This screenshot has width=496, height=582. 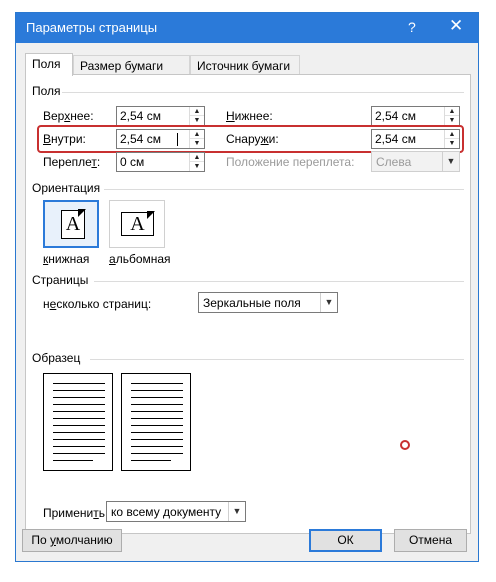 What do you see at coordinates (97, 304) in the screenshot?
I see `multiple-pages-label: несколько страниц:` at bounding box center [97, 304].